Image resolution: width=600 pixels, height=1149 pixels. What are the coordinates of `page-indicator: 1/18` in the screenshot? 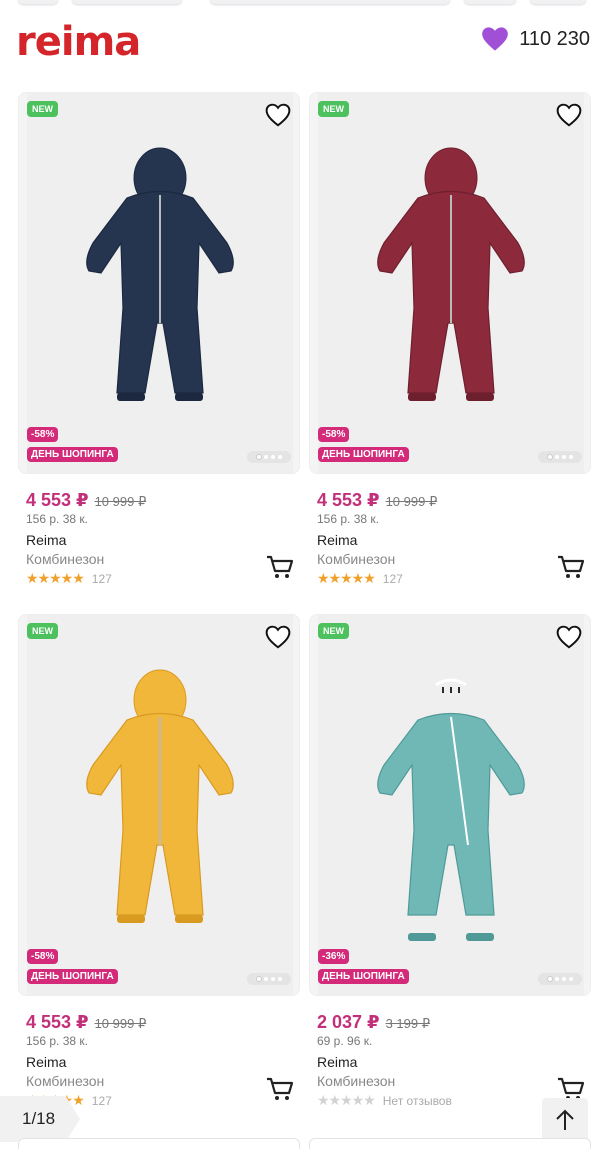 It's located at (40, 1119).